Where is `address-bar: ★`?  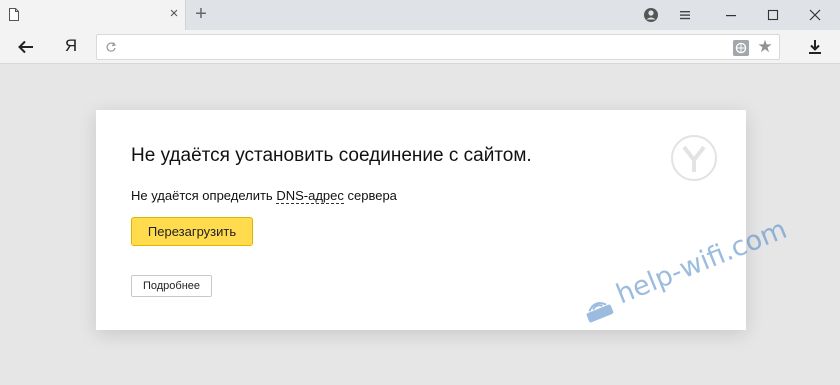
address-bar: ★ is located at coordinates (438, 47).